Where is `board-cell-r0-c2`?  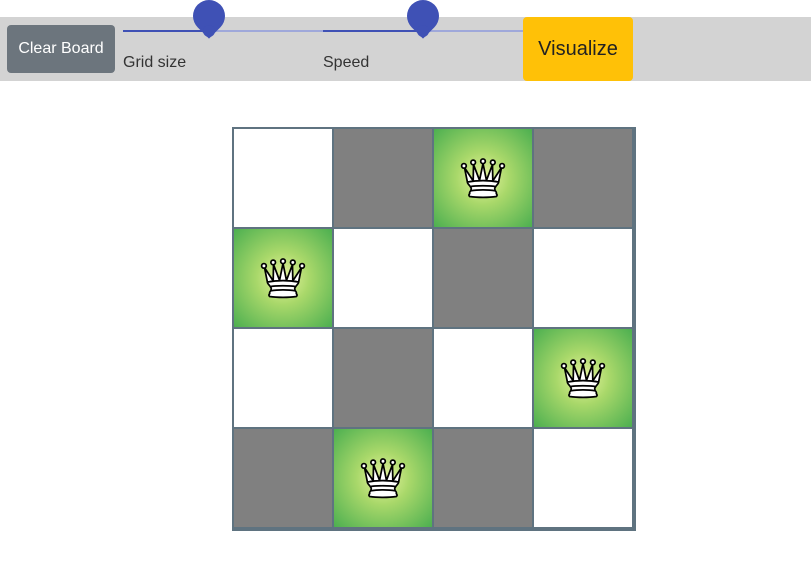 board-cell-r0-c2 is located at coordinates (483, 178).